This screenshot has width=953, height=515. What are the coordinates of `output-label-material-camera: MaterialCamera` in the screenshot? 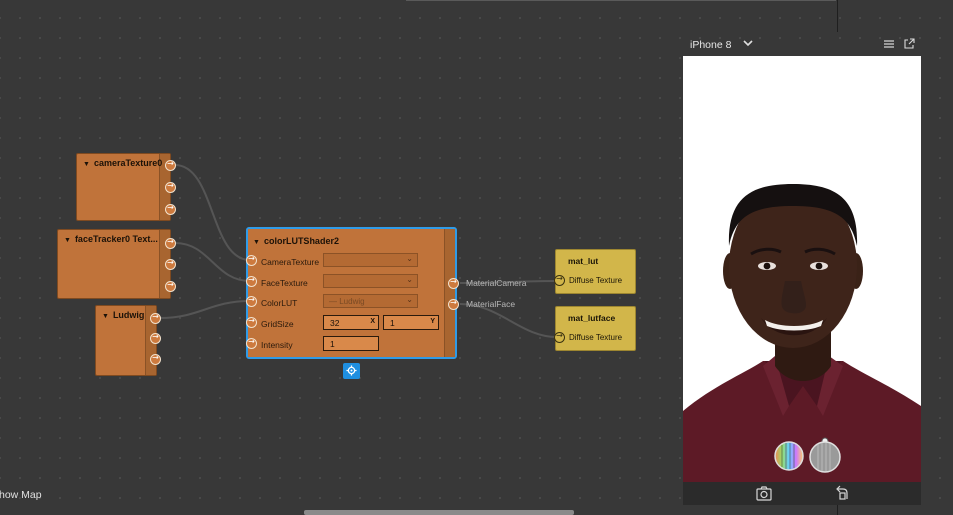 It's located at (496, 283).